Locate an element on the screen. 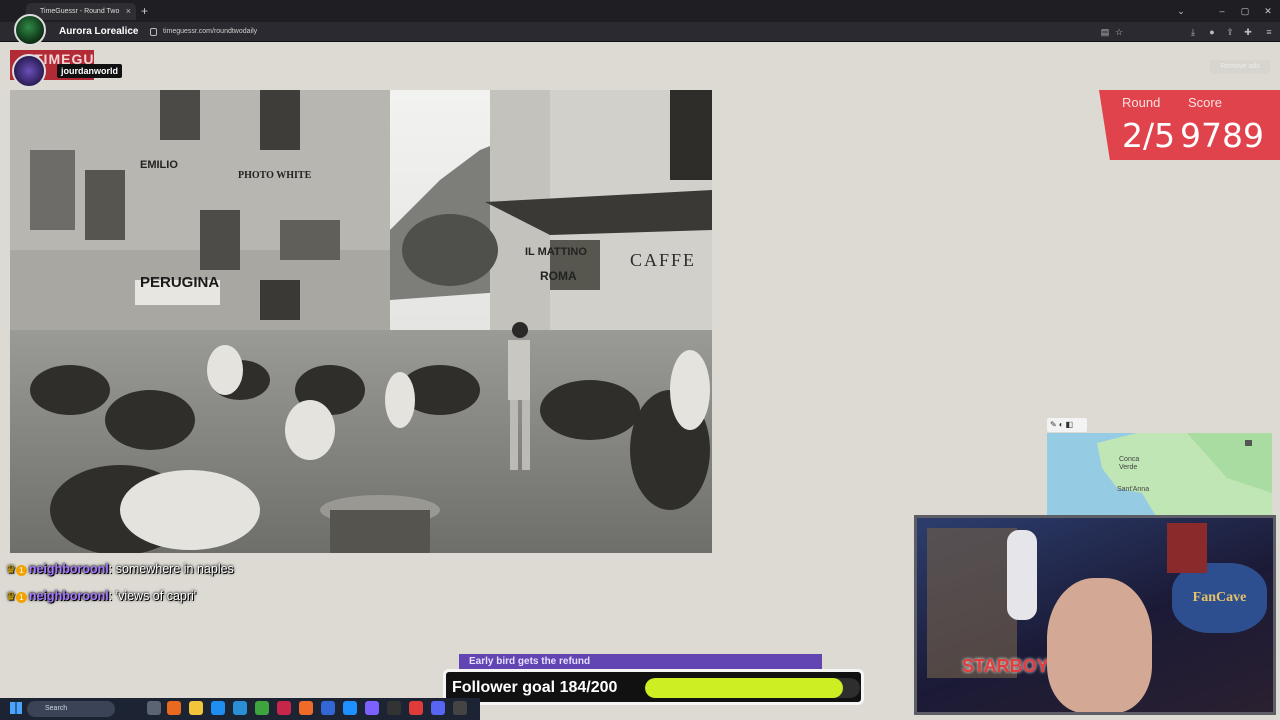  follower-goal-fill is located at coordinates (744, 688).